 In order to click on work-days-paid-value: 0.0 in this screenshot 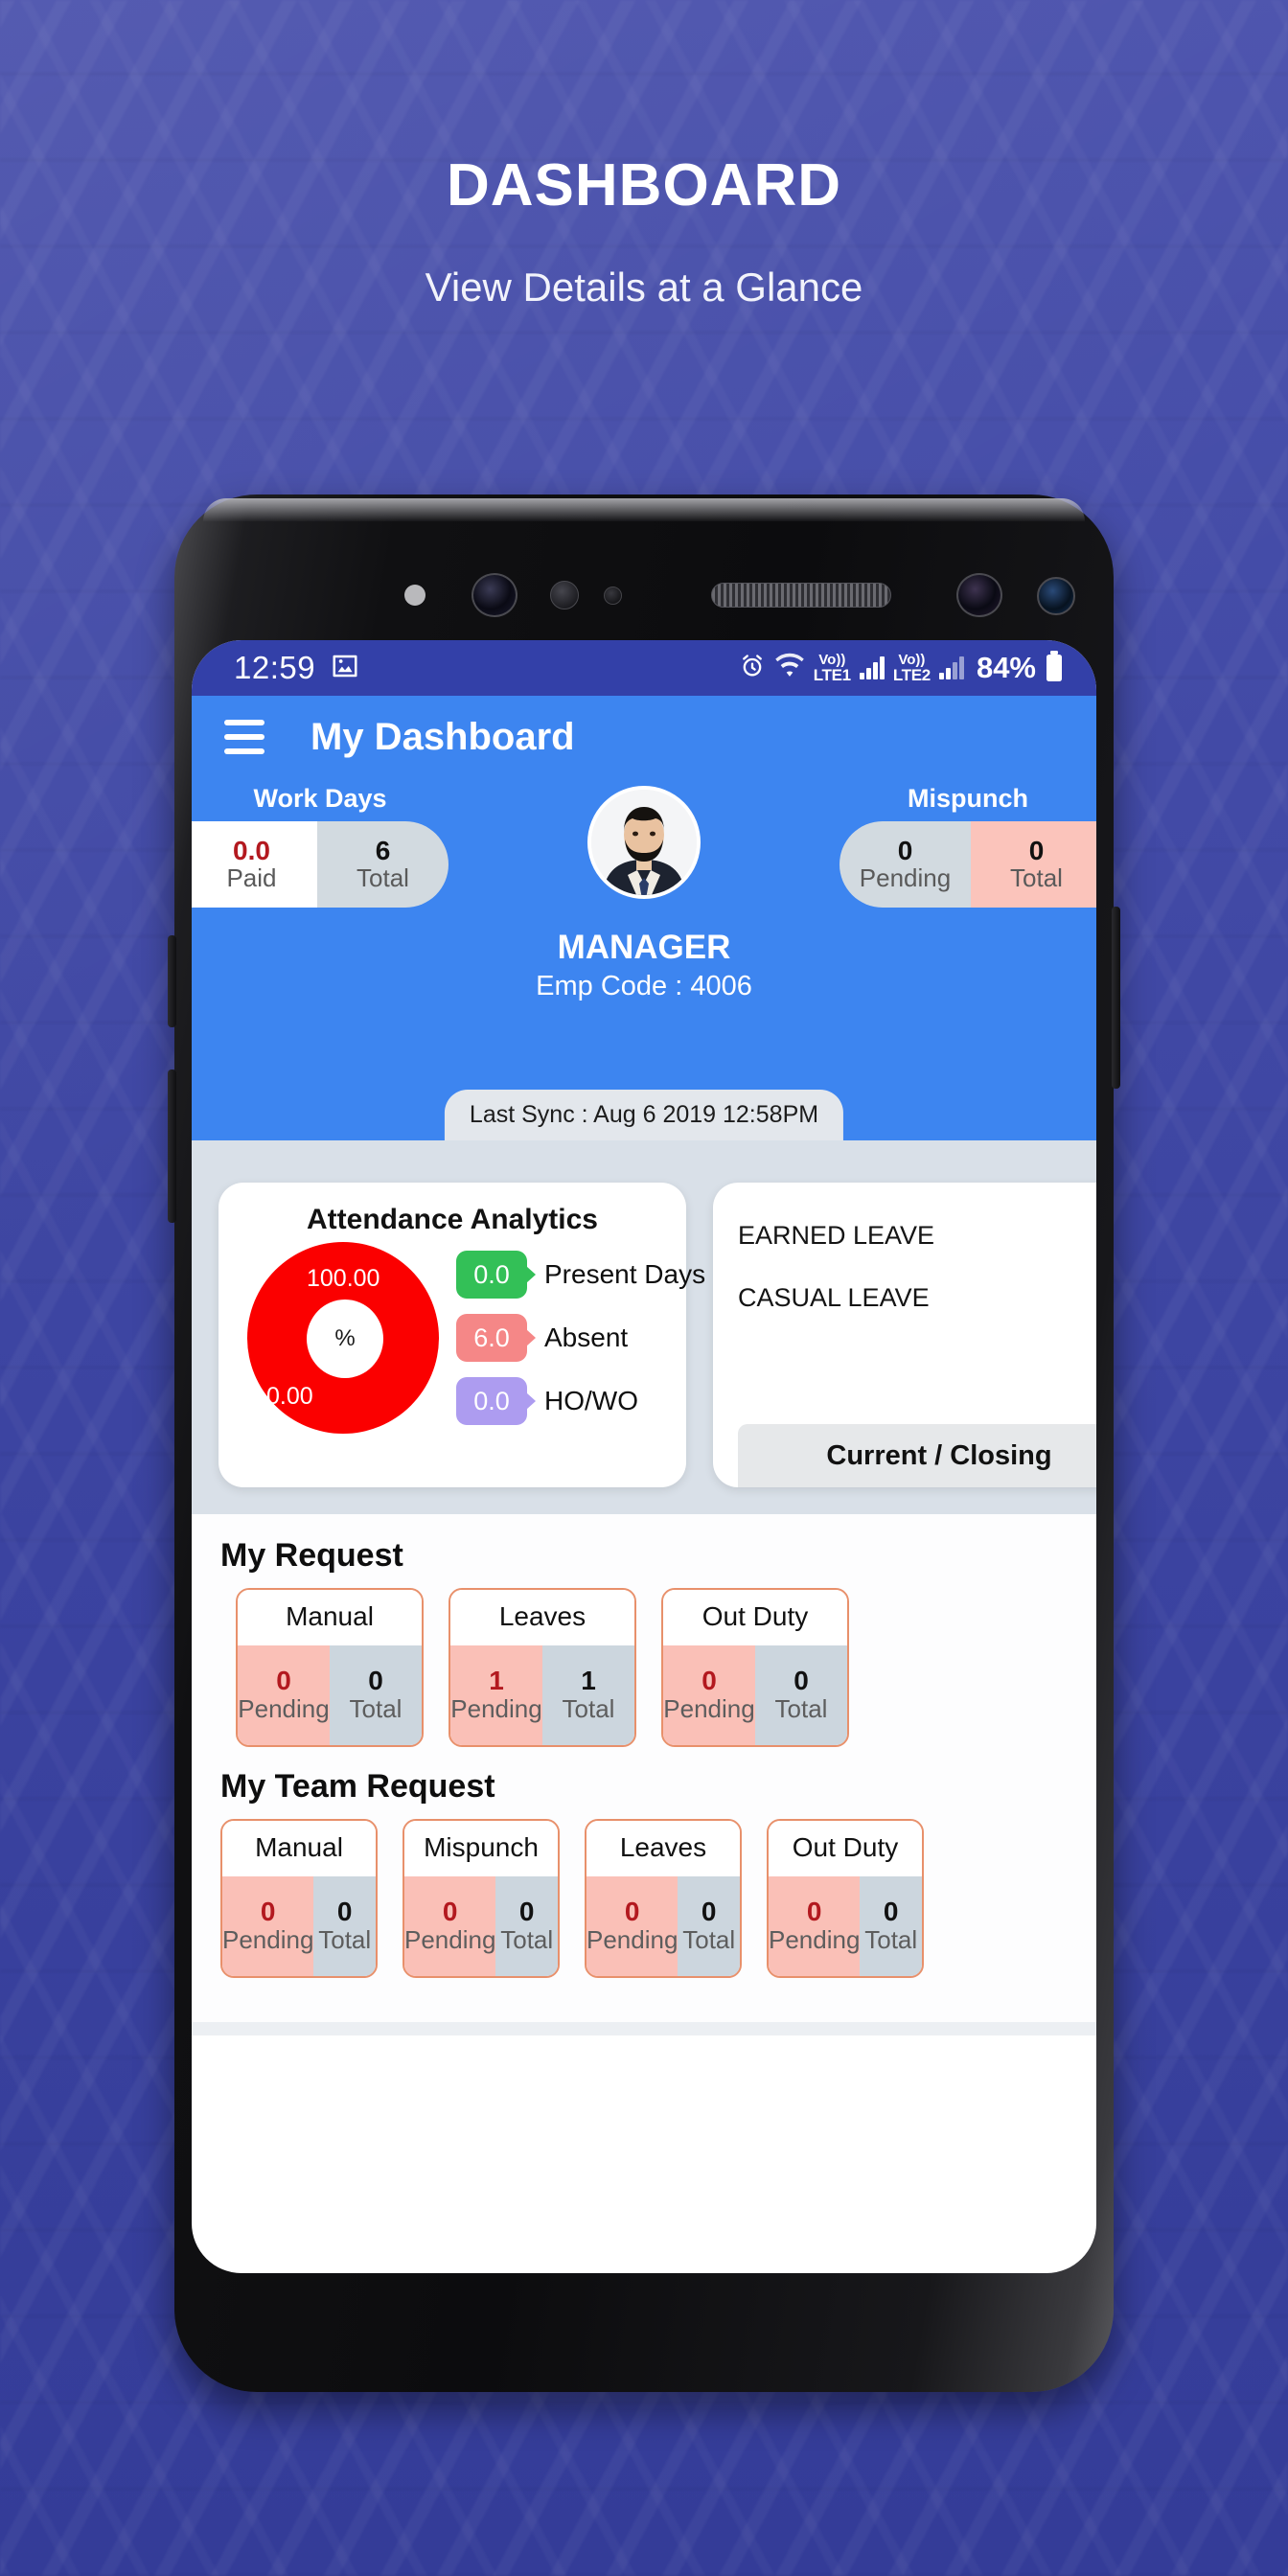, I will do `click(251, 851)`.